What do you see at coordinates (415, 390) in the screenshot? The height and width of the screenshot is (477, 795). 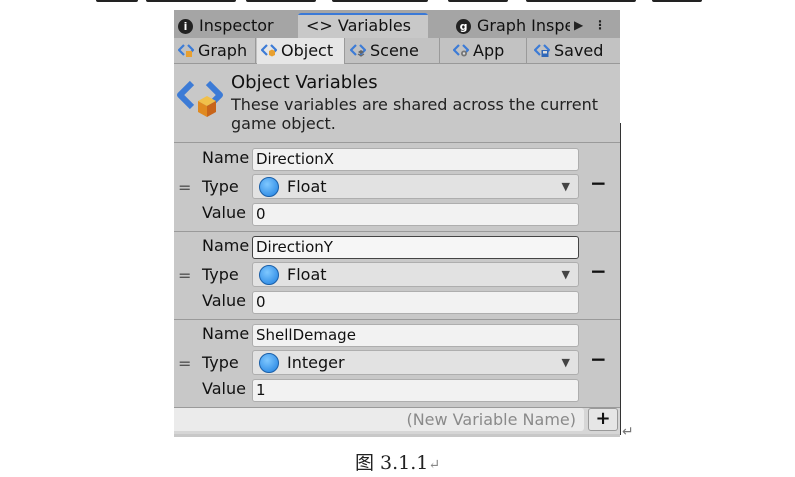 I see `variable-value-field: 1` at bounding box center [415, 390].